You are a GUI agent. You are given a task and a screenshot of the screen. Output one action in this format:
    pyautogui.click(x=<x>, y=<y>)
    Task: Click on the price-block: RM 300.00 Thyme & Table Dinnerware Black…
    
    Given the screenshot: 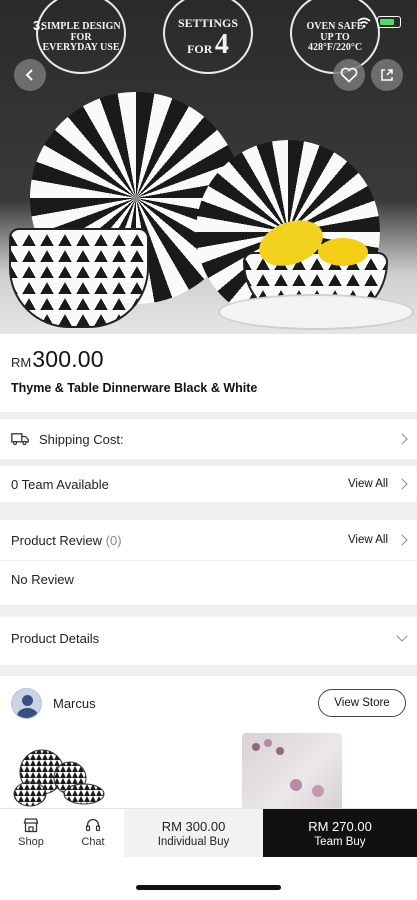 What is the action you would take?
    pyautogui.click(x=208, y=373)
    